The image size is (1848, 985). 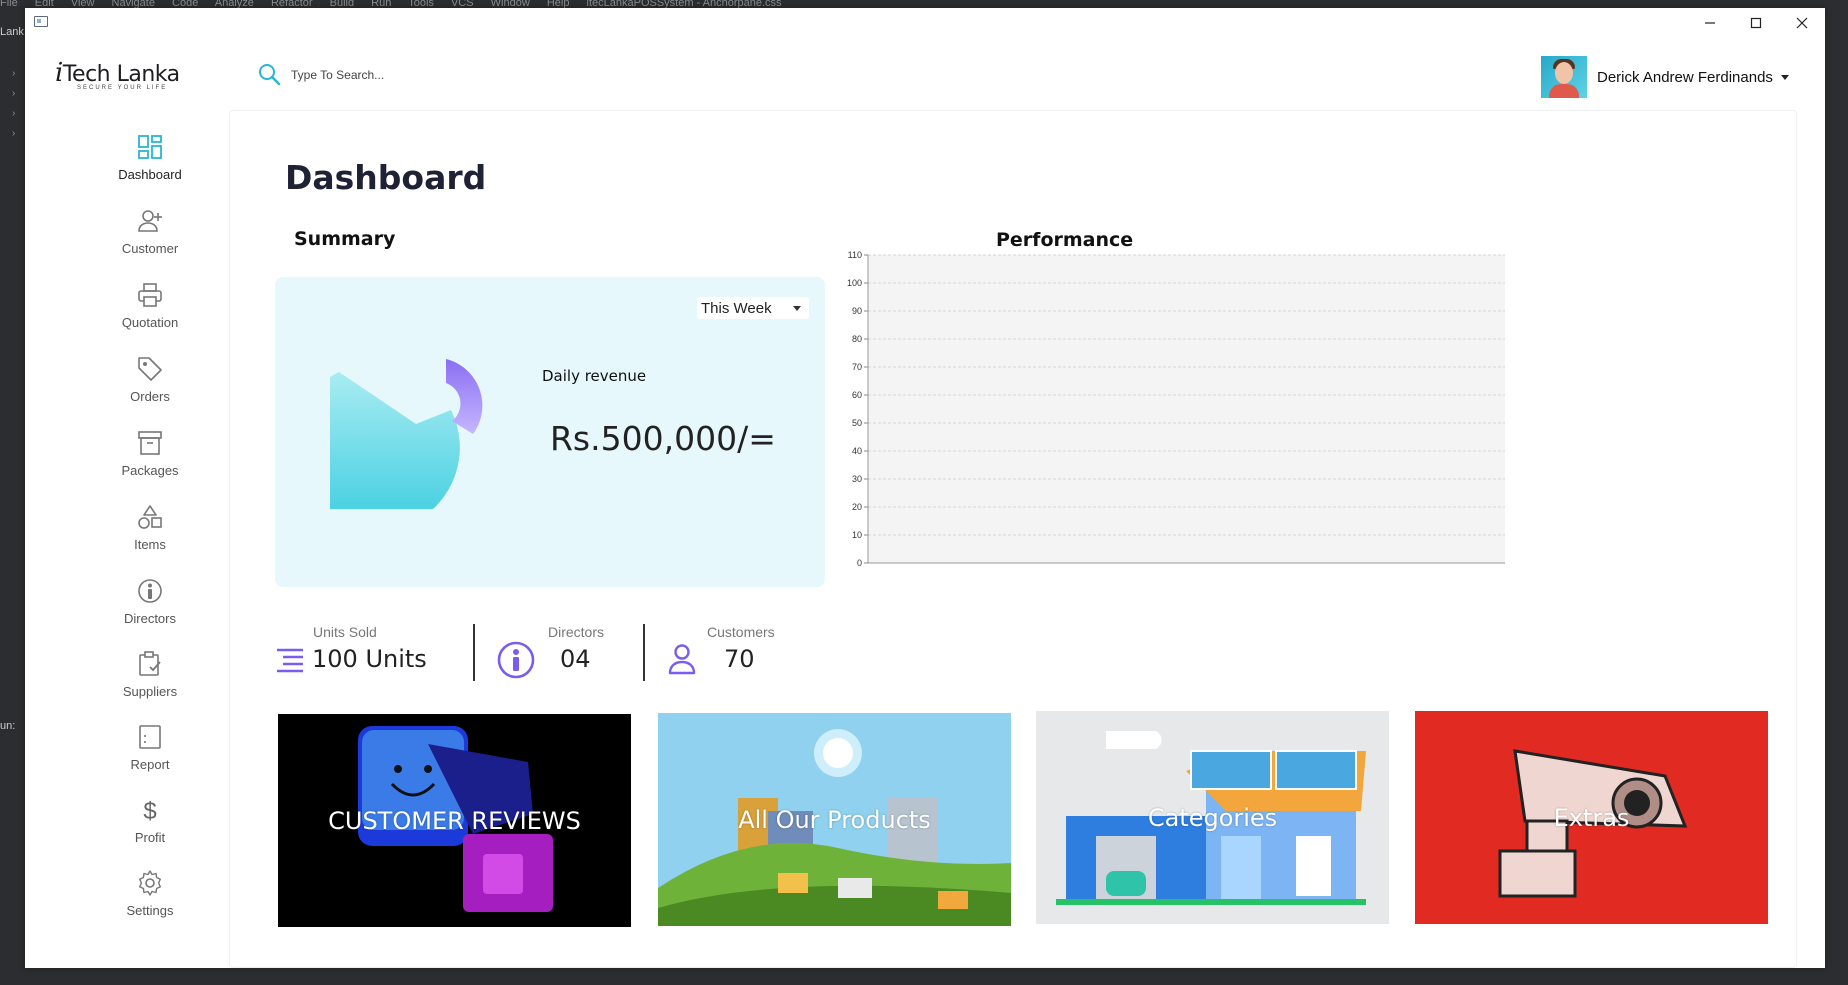 What do you see at coordinates (44, 4) in the screenshot?
I see `ide-menu-edit: Edit` at bounding box center [44, 4].